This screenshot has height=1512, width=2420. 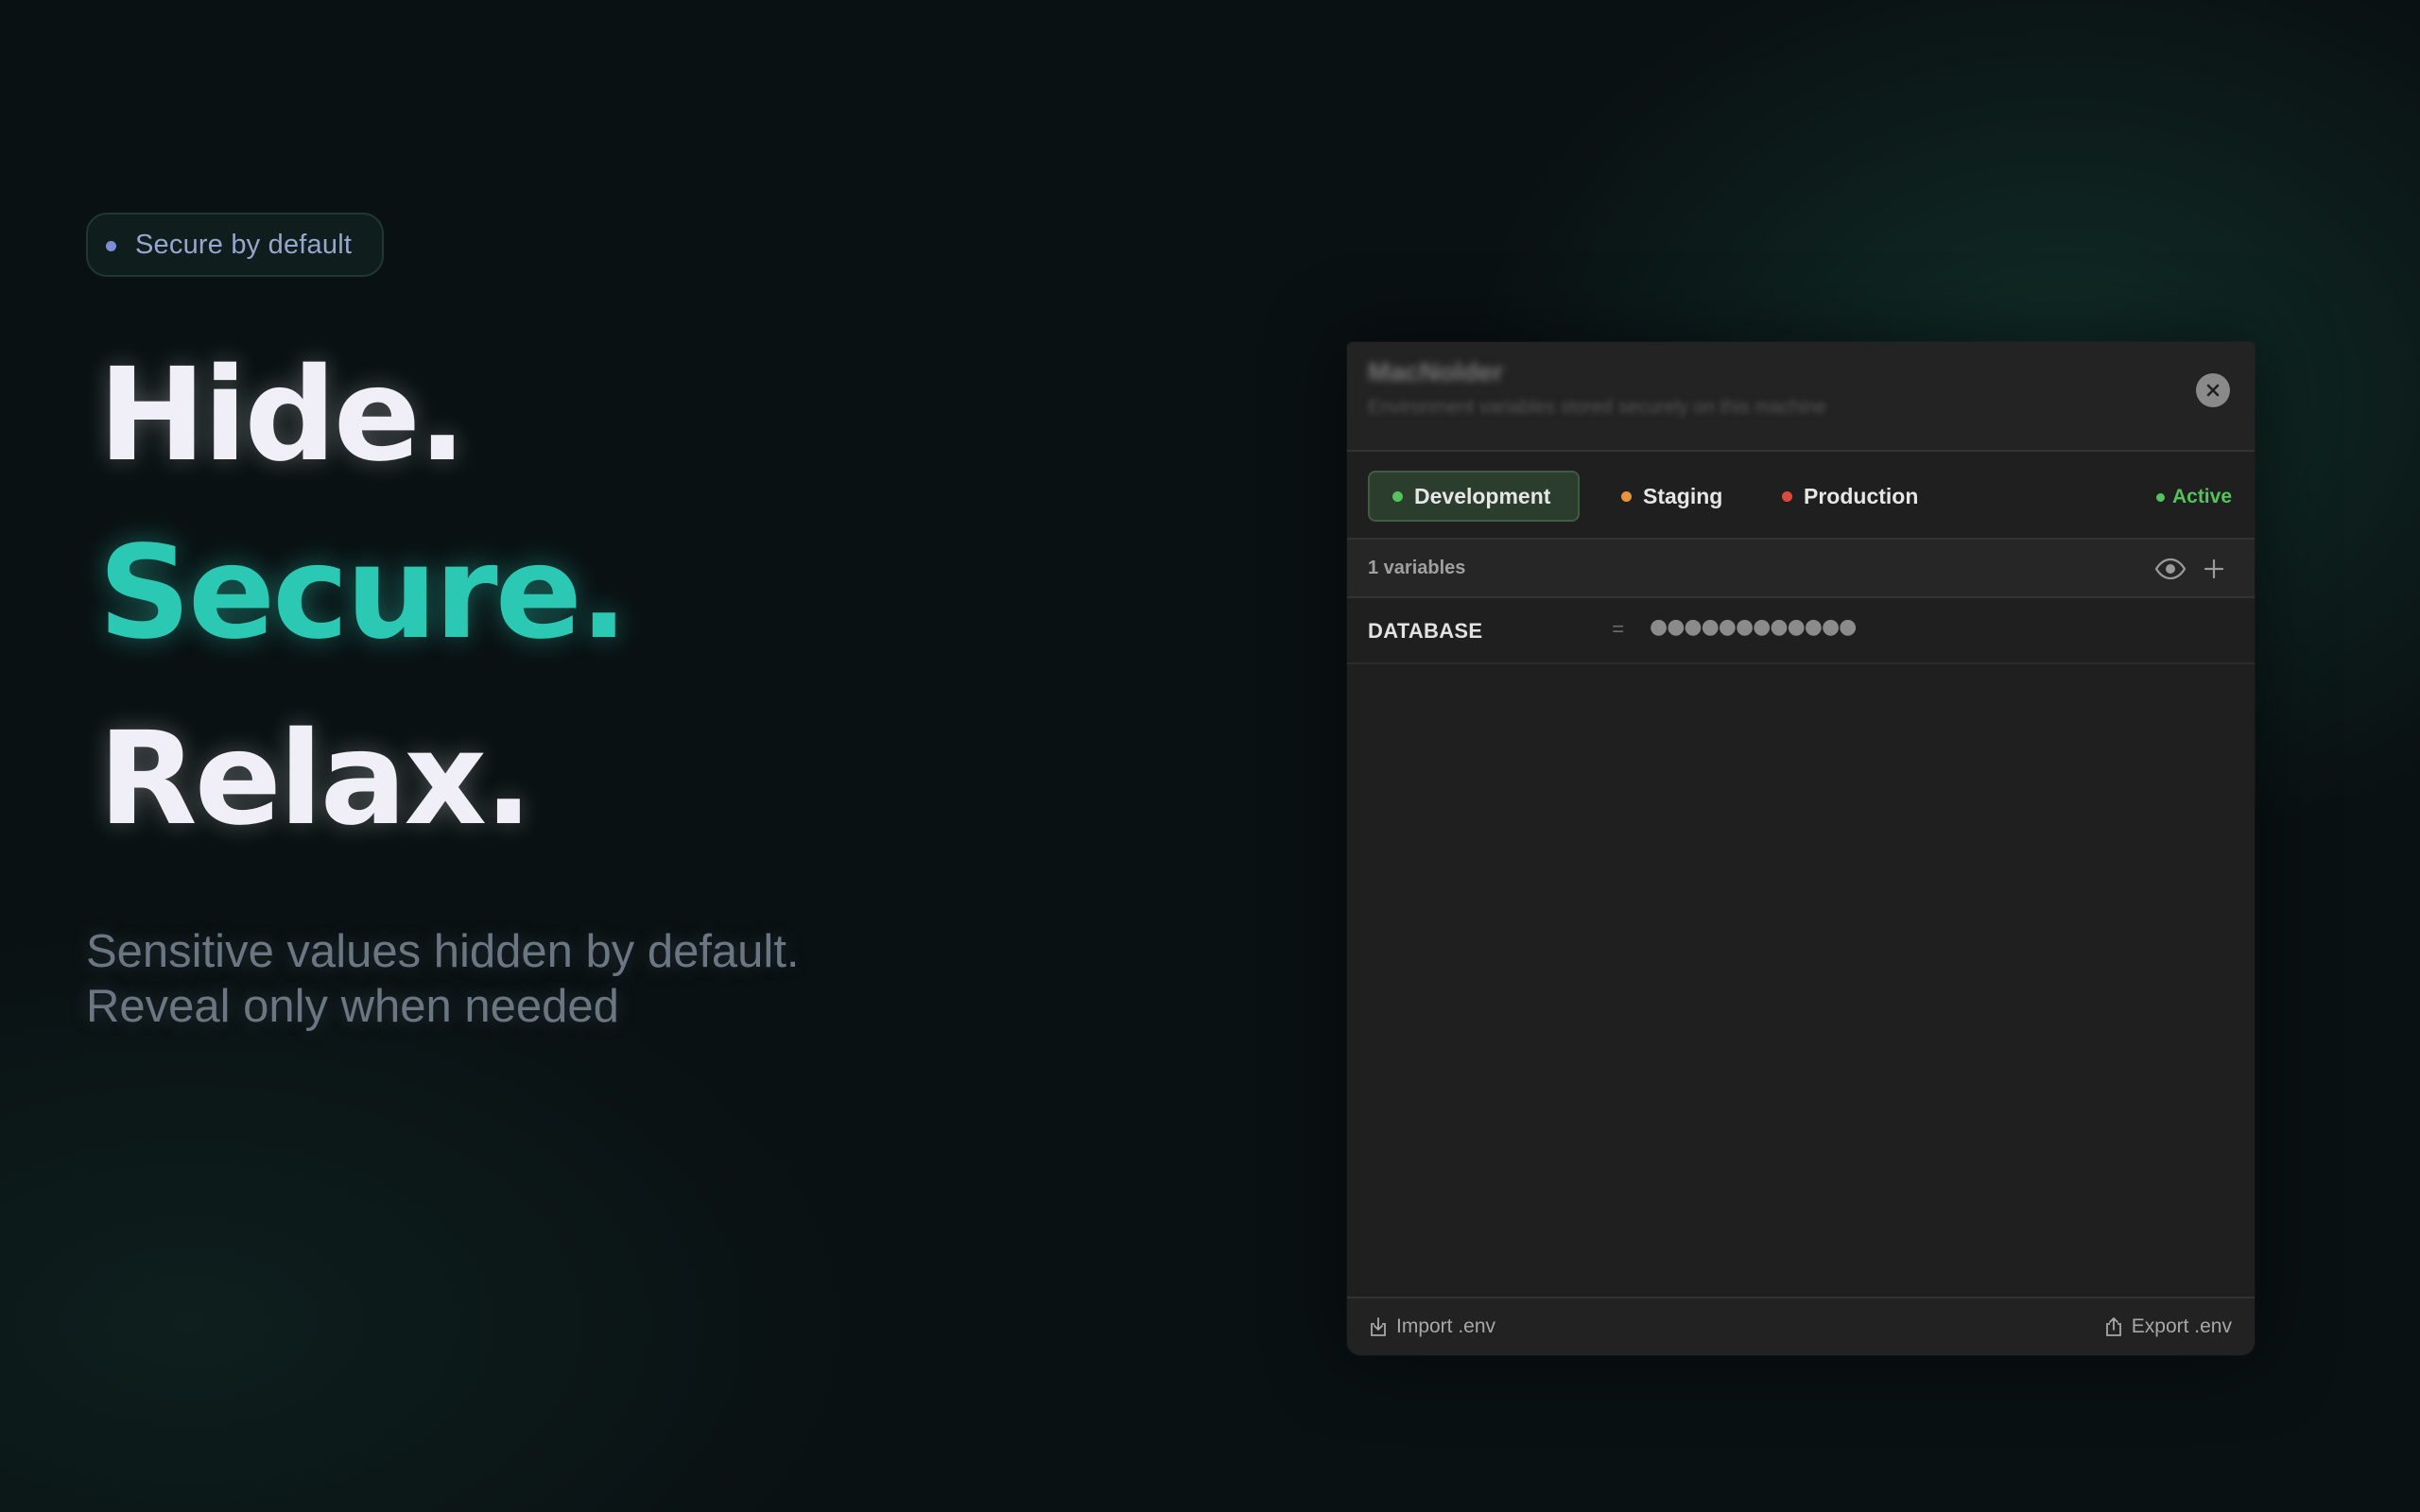 I want to click on headline-relax: Relax., so click(x=315, y=779).